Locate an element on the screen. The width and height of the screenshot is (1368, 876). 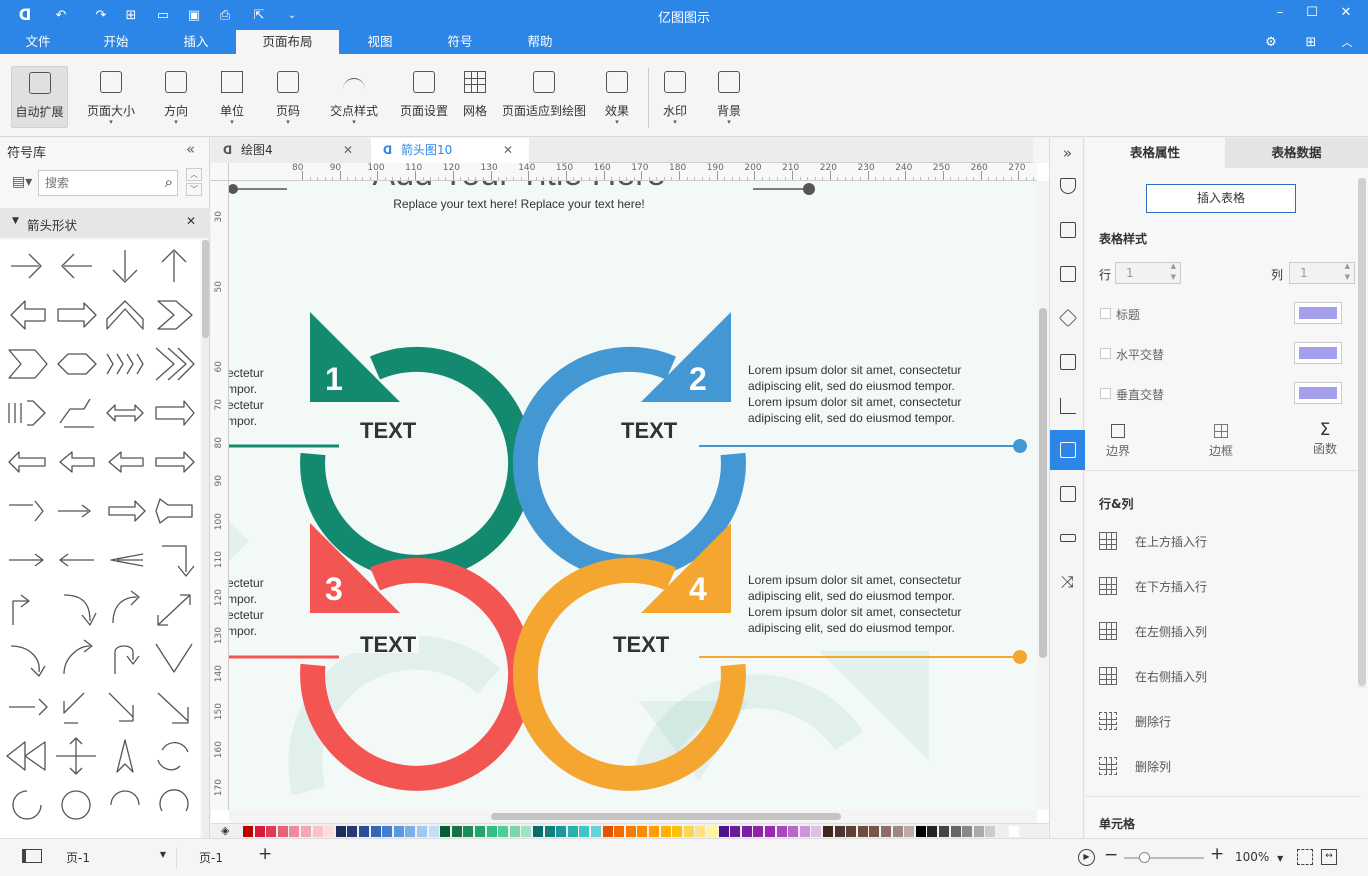
app-logo-icon: ᗡ is located at coordinates (25, 15).